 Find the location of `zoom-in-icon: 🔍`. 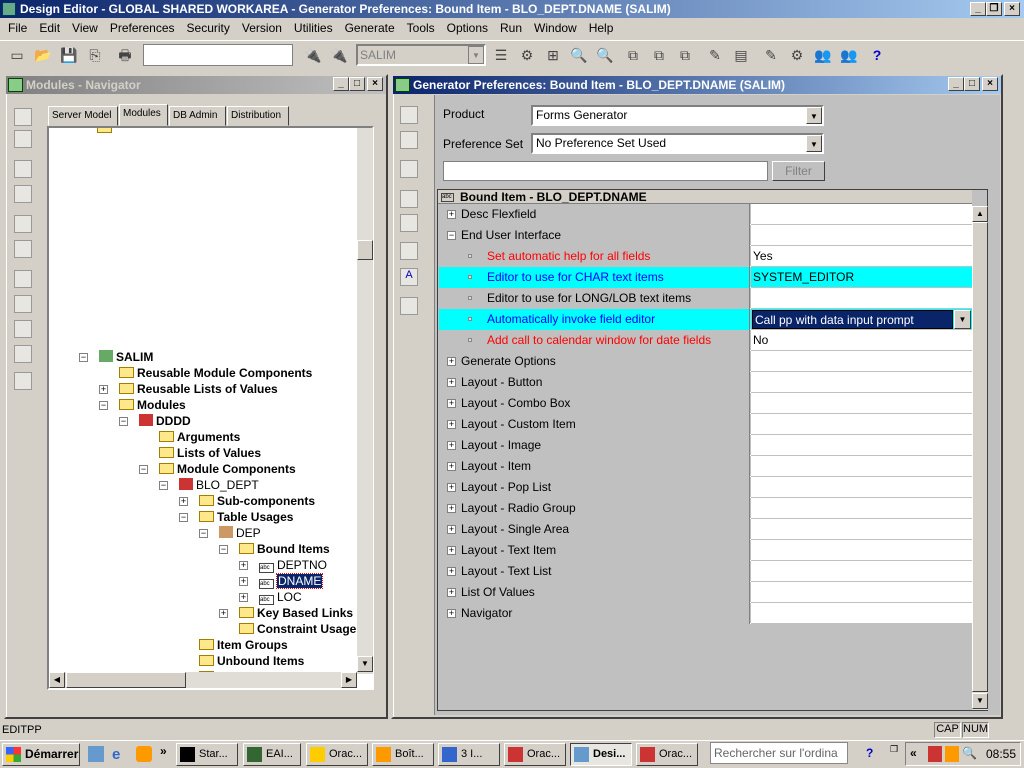

zoom-in-icon: 🔍 is located at coordinates (579, 55).